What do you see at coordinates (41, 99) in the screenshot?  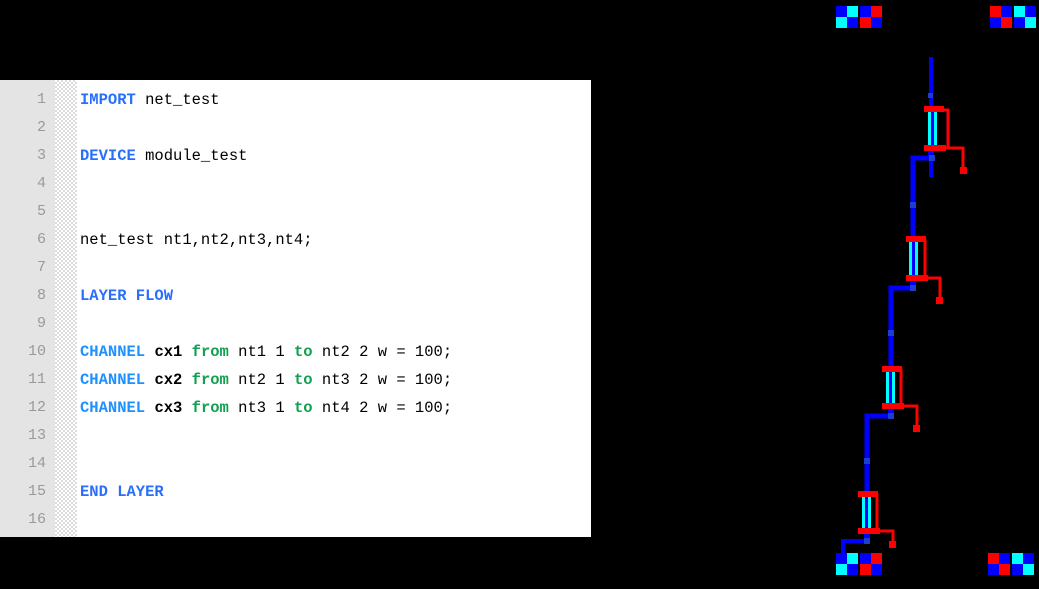 I see `line-number: 1` at bounding box center [41, 99].